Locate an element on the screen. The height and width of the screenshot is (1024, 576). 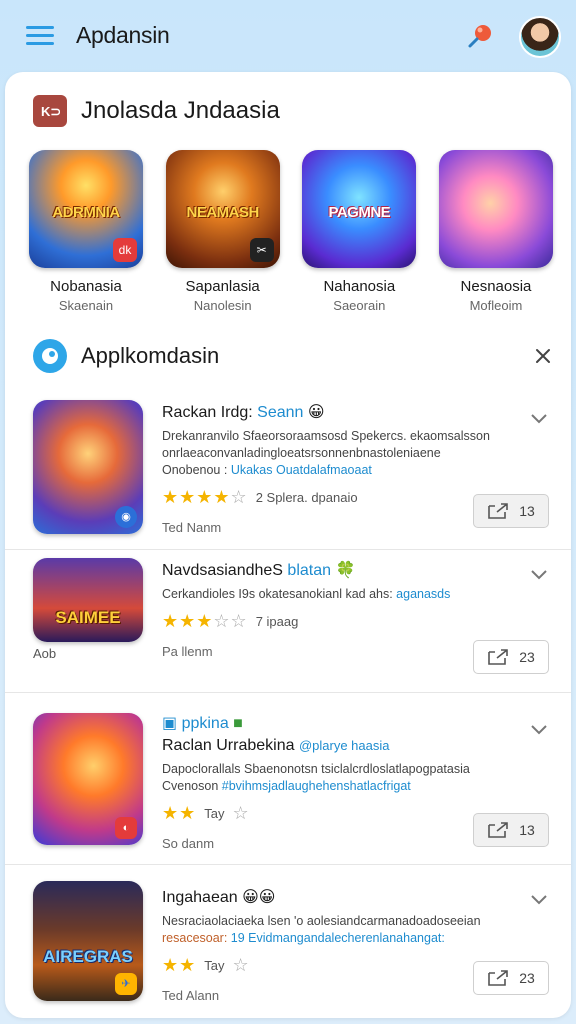
top-bar: Apdansin is located at coordinates (288, 36).